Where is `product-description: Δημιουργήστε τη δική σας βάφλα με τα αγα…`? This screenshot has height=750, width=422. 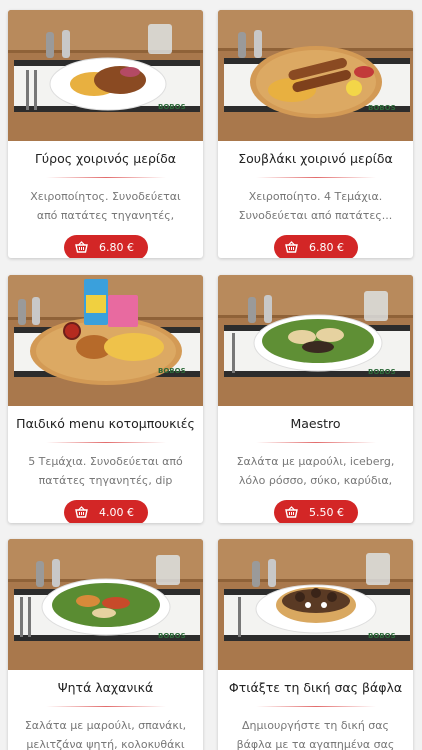 product-description: Δημιουργήστε τη δική σας βάφλα με τα αγα… is located at coordinates (315, 734).